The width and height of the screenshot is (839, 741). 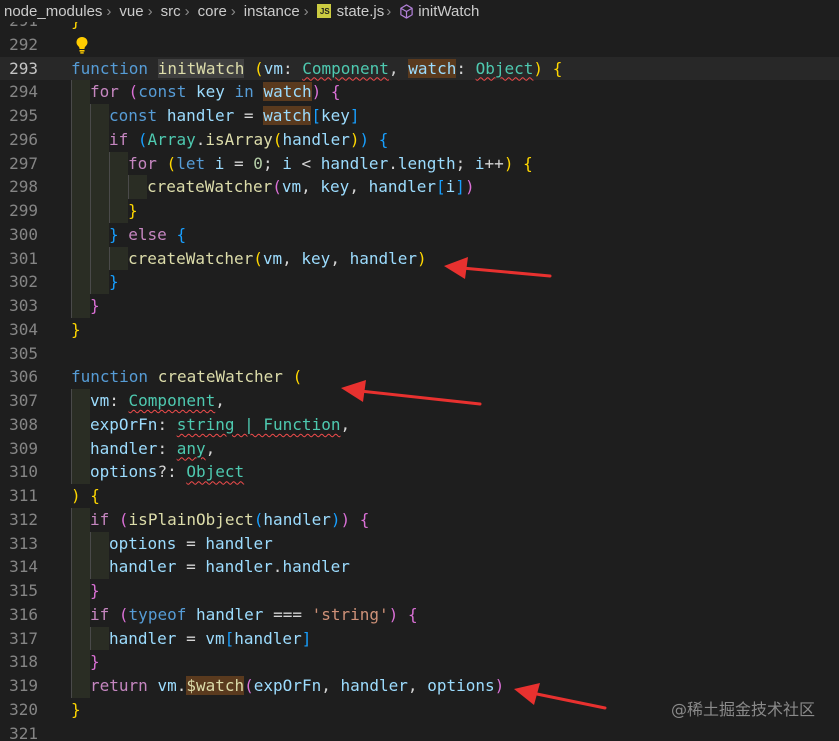 I want to click on arrow-to-createWatcher-definition, so click(x=411, y=393).